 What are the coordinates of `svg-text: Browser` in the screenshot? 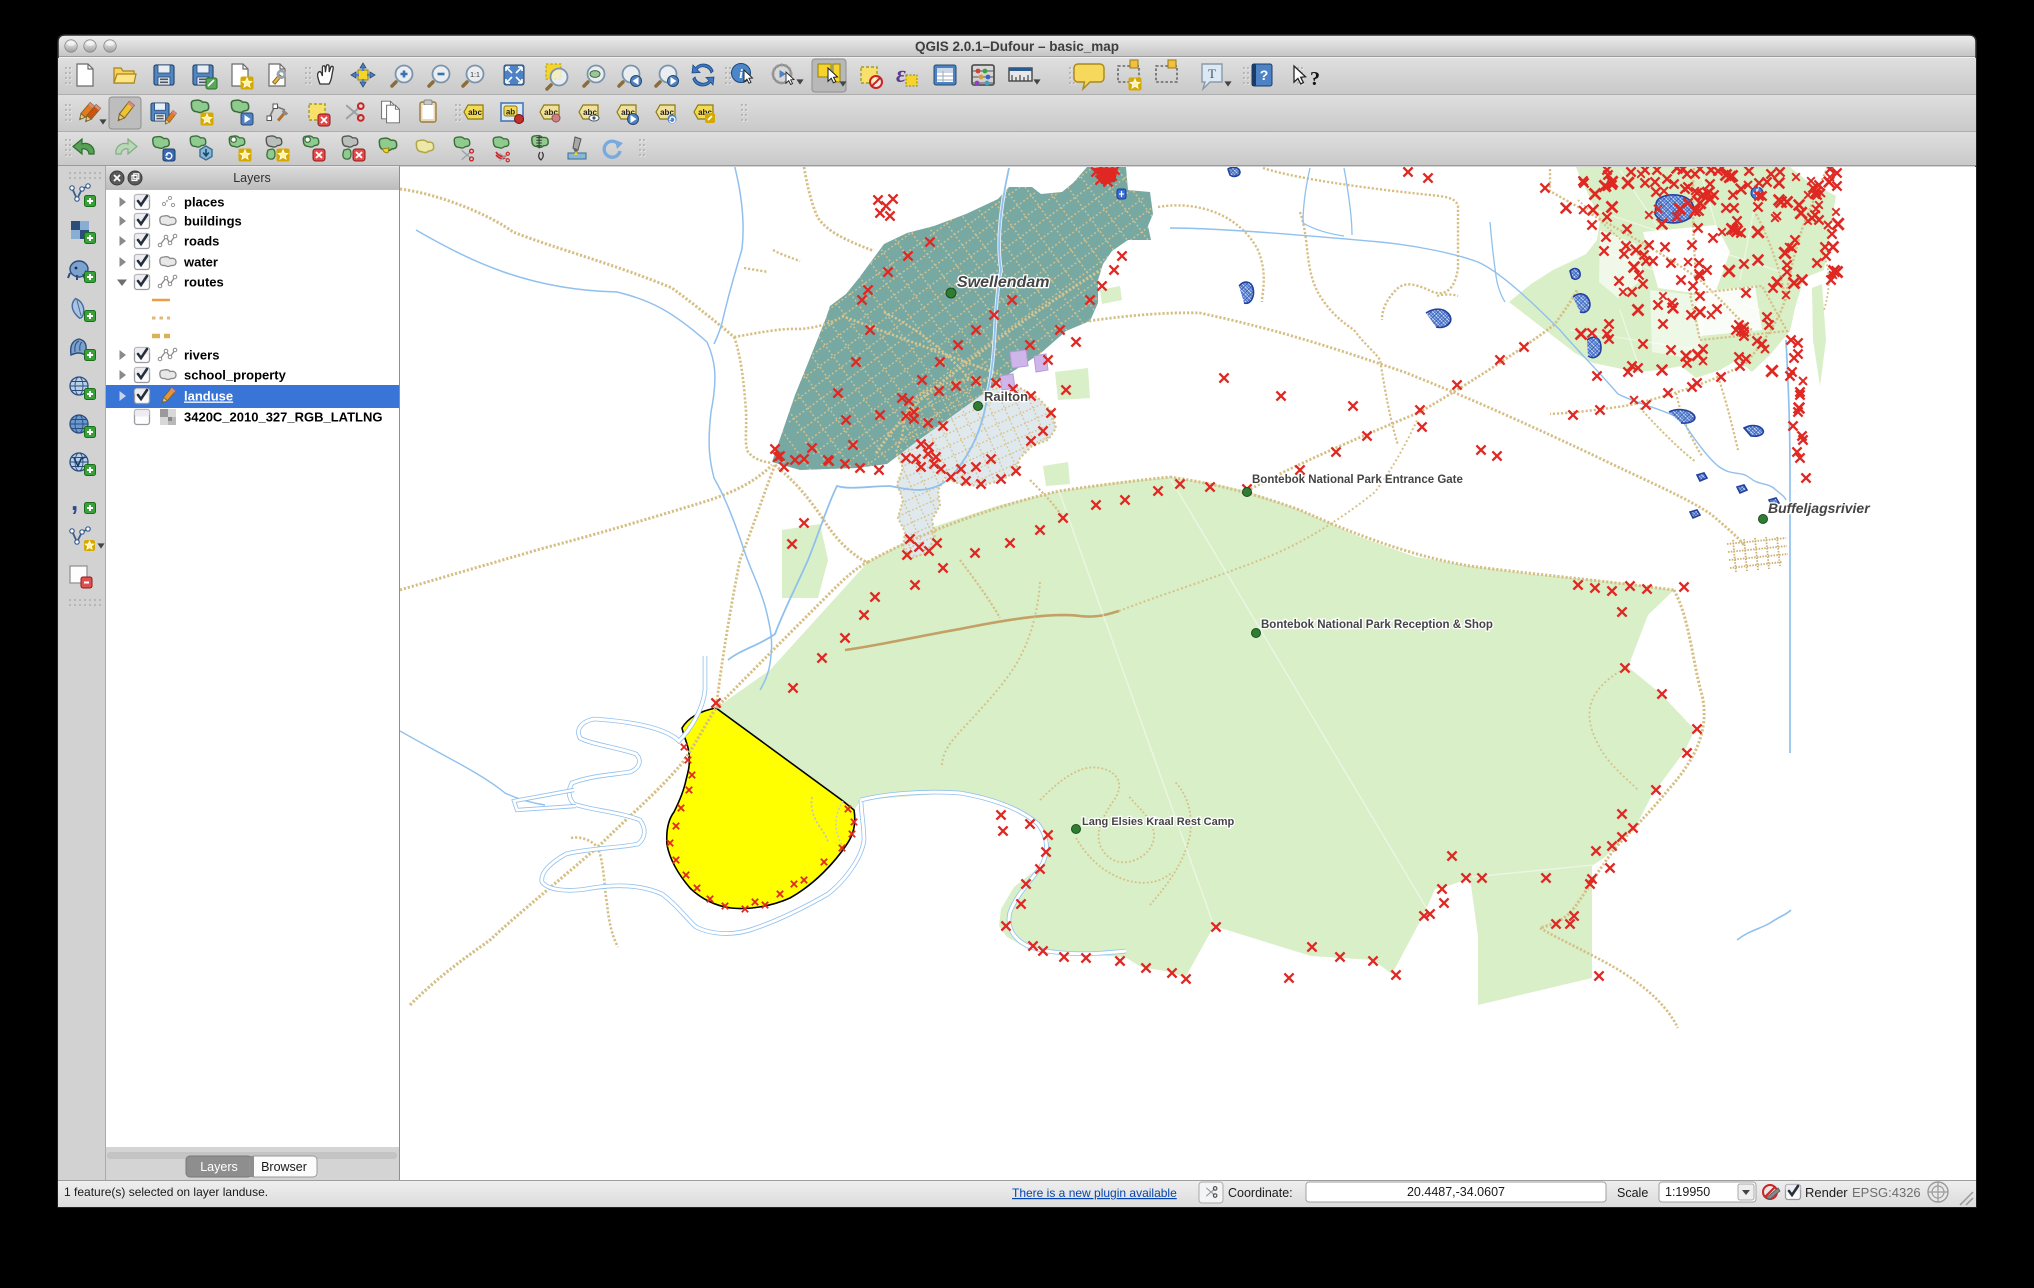 It's located at (284, 1167).